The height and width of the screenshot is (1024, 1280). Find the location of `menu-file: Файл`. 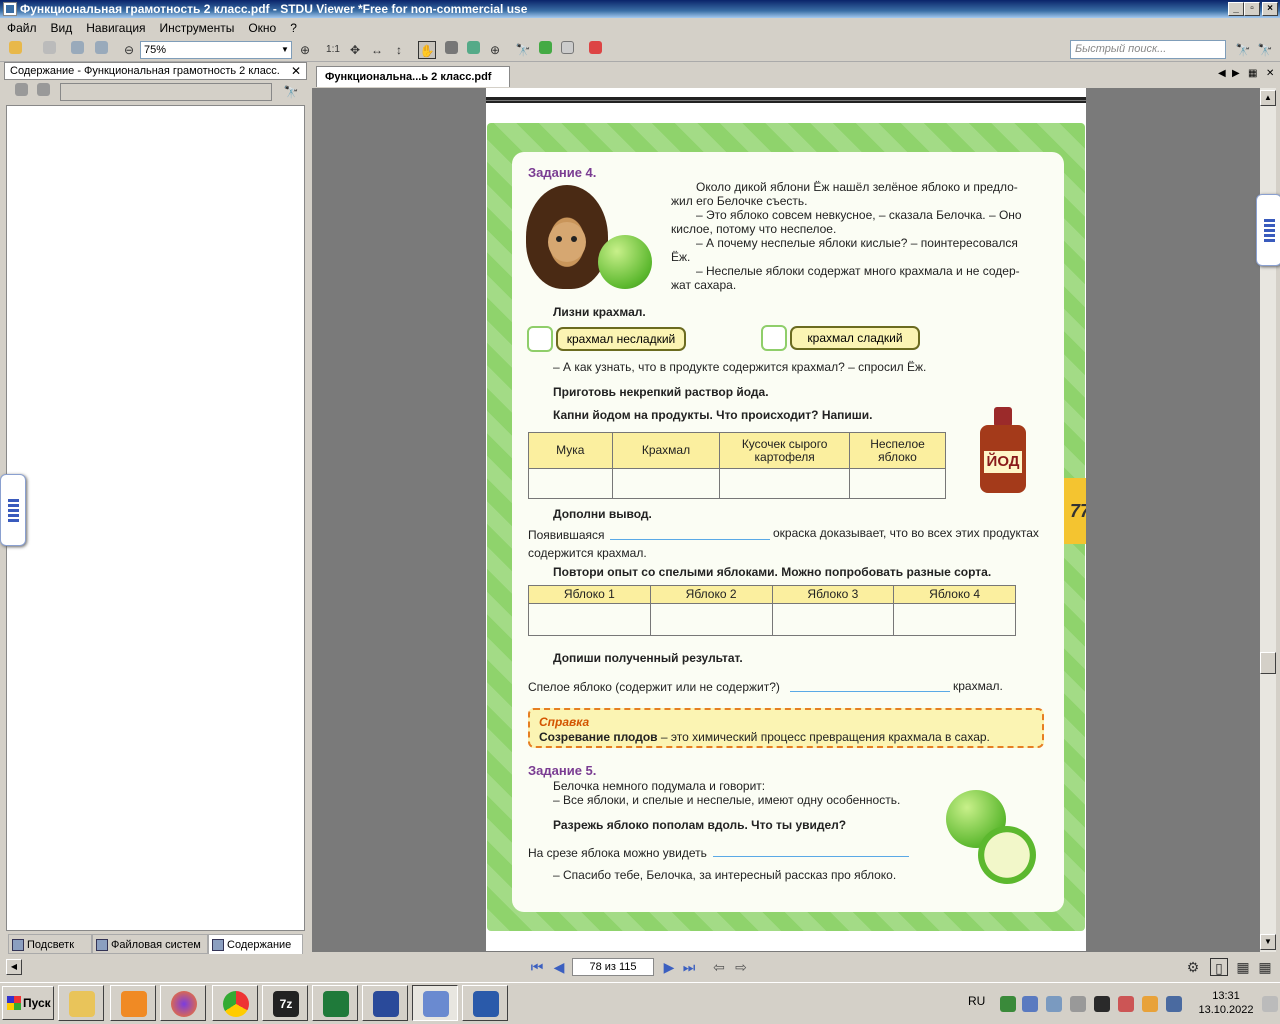

menu-file: Файл is located at coordinates (22, 28).